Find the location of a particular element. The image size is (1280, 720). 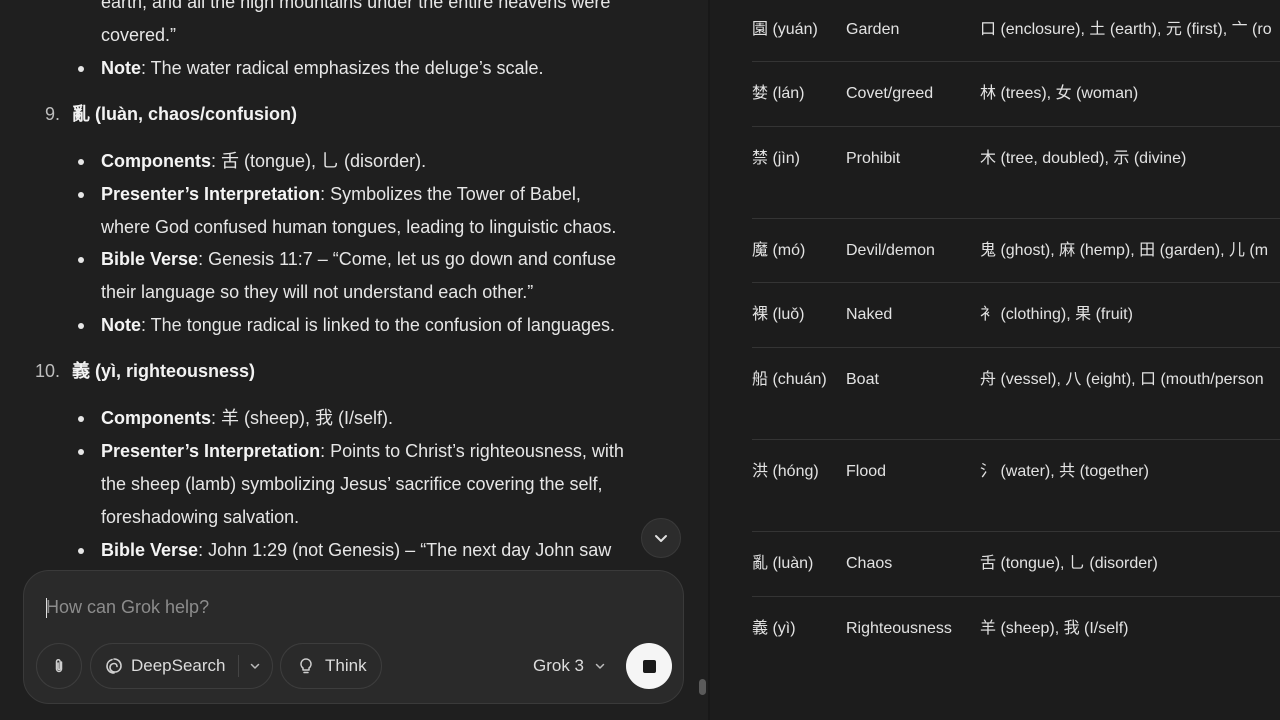

cell-meaning: Naked is located at coordinates (869, 314).